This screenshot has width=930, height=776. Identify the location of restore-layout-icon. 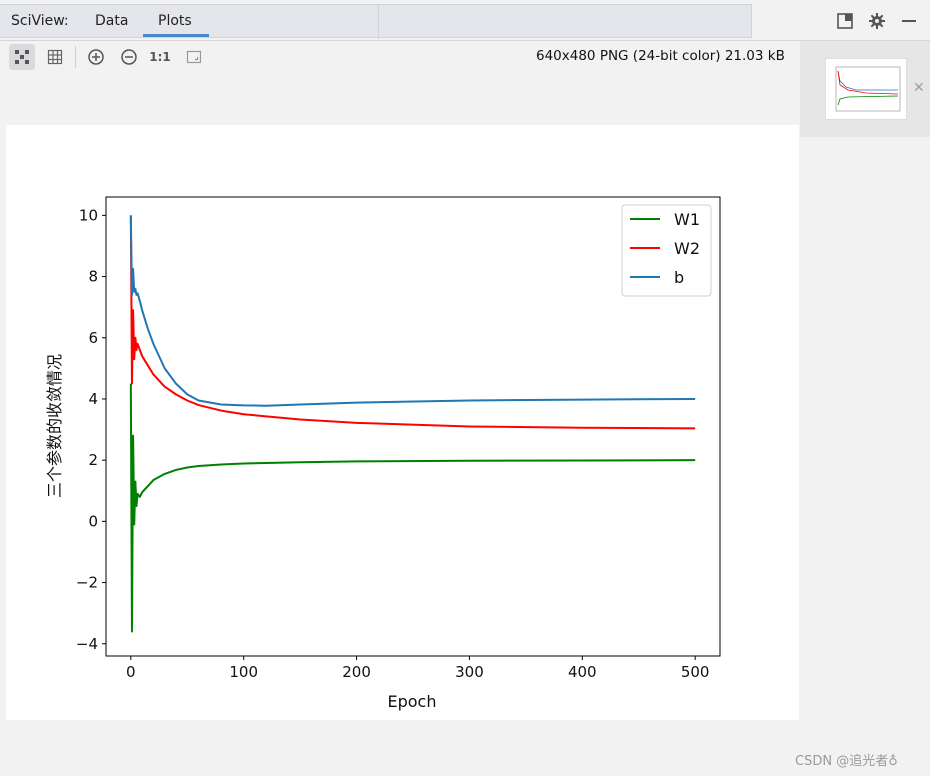
(845, 21).